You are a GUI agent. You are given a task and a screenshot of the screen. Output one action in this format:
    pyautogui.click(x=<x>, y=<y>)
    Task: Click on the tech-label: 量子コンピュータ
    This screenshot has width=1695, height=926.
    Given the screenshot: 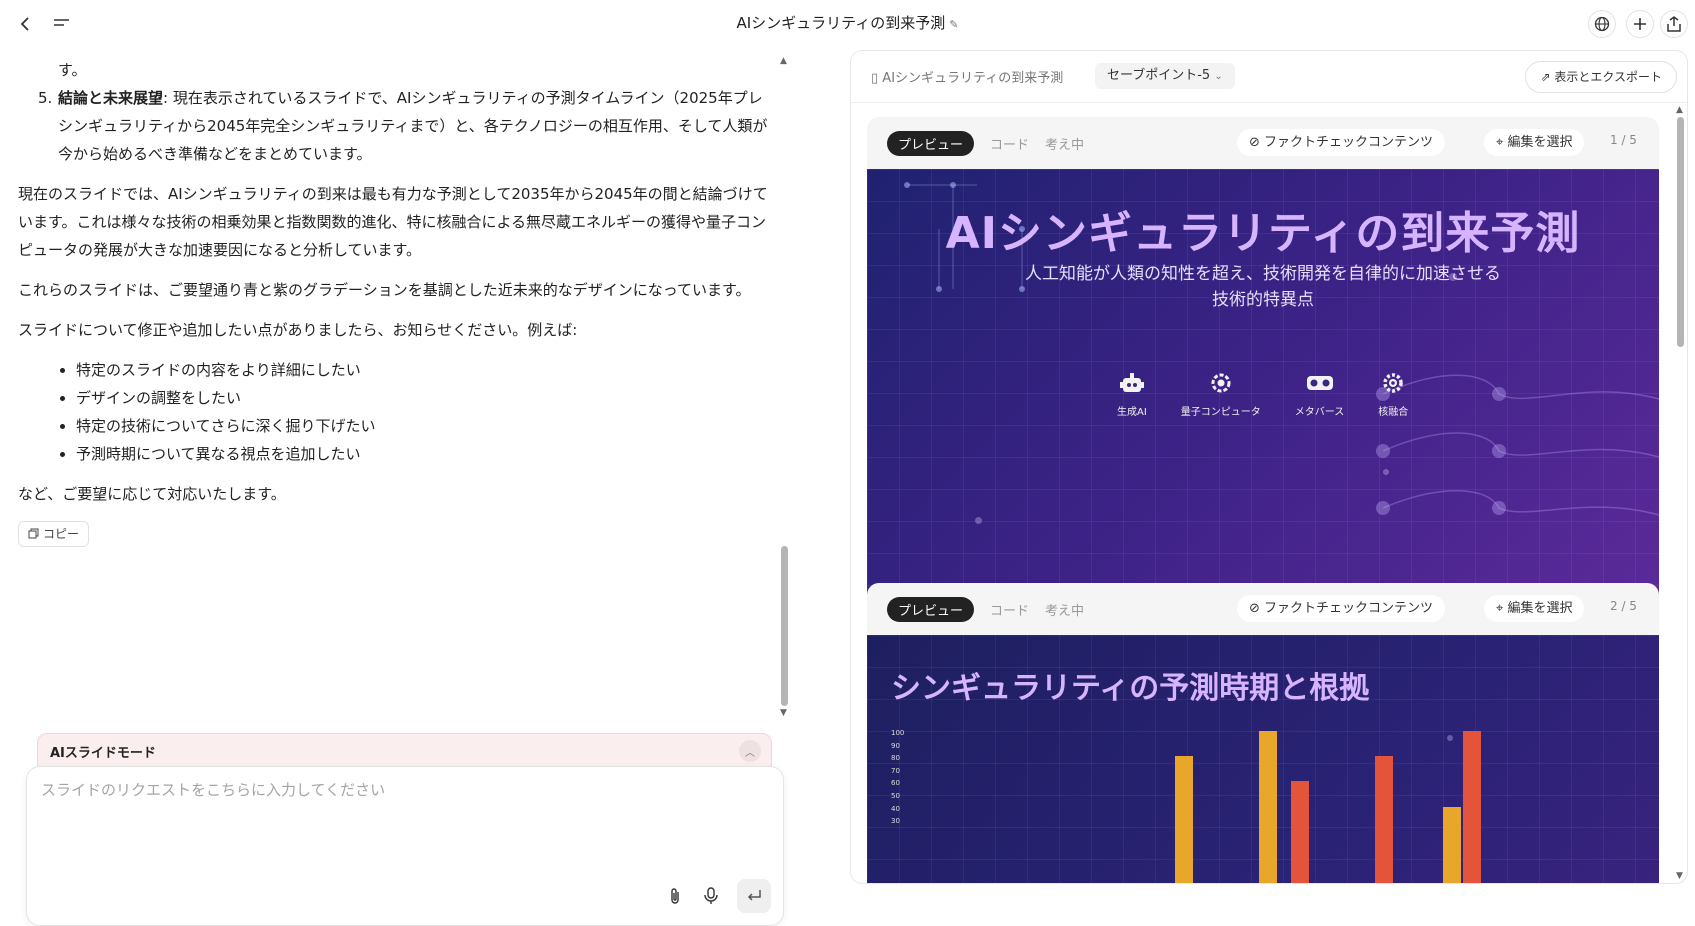 What is the action you would take?
    pyautogui.click(x=1220, y=412)
    